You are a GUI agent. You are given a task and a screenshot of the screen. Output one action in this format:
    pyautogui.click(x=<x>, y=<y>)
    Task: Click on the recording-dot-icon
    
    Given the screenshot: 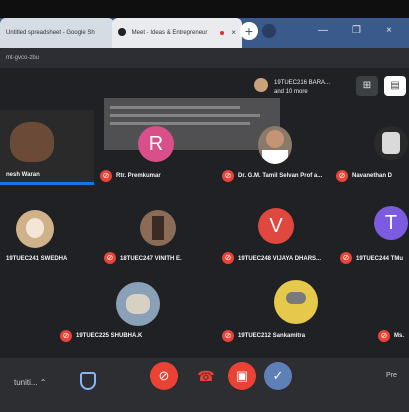 What is the action you would take?
    pyautogui.click(x=222, y=33)
    